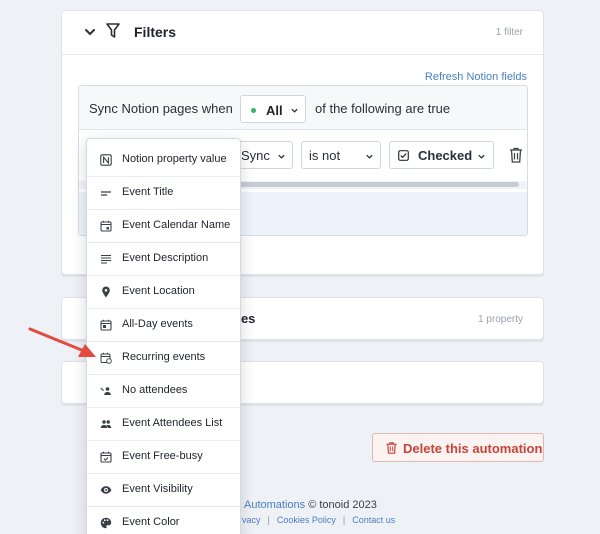 This screenshot has height=534, width=600. I want to click on notion-icon, so click(106, 160).